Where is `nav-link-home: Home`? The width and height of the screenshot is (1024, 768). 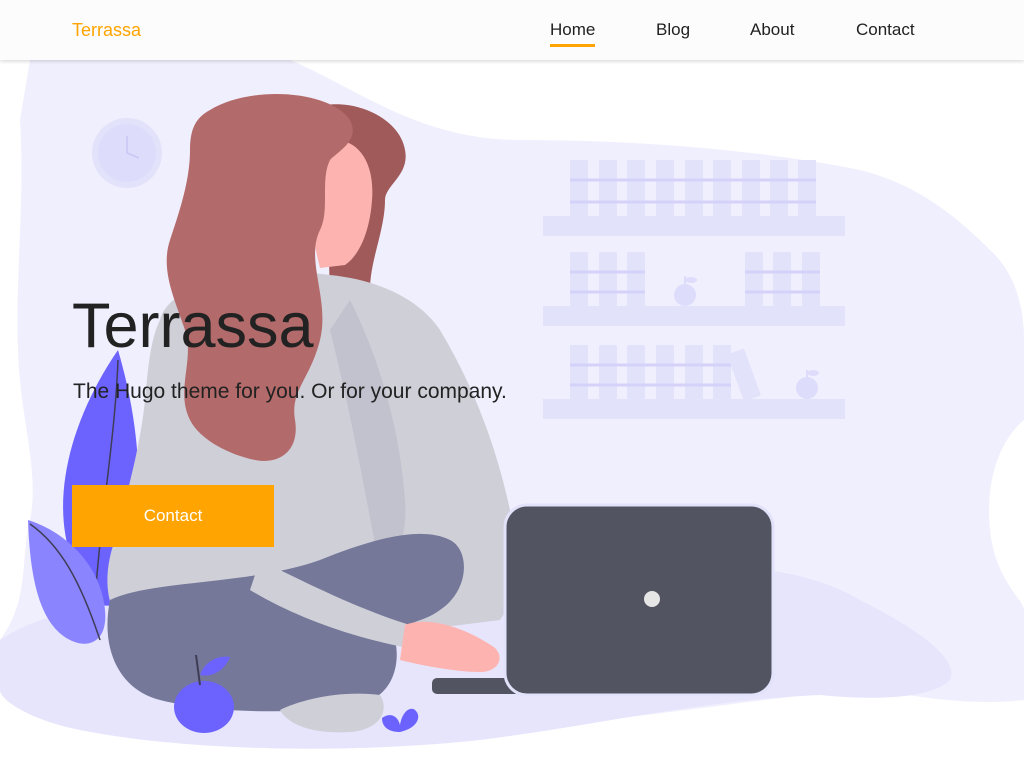
nav-link-home: Home is located at coordinates (573, 33).